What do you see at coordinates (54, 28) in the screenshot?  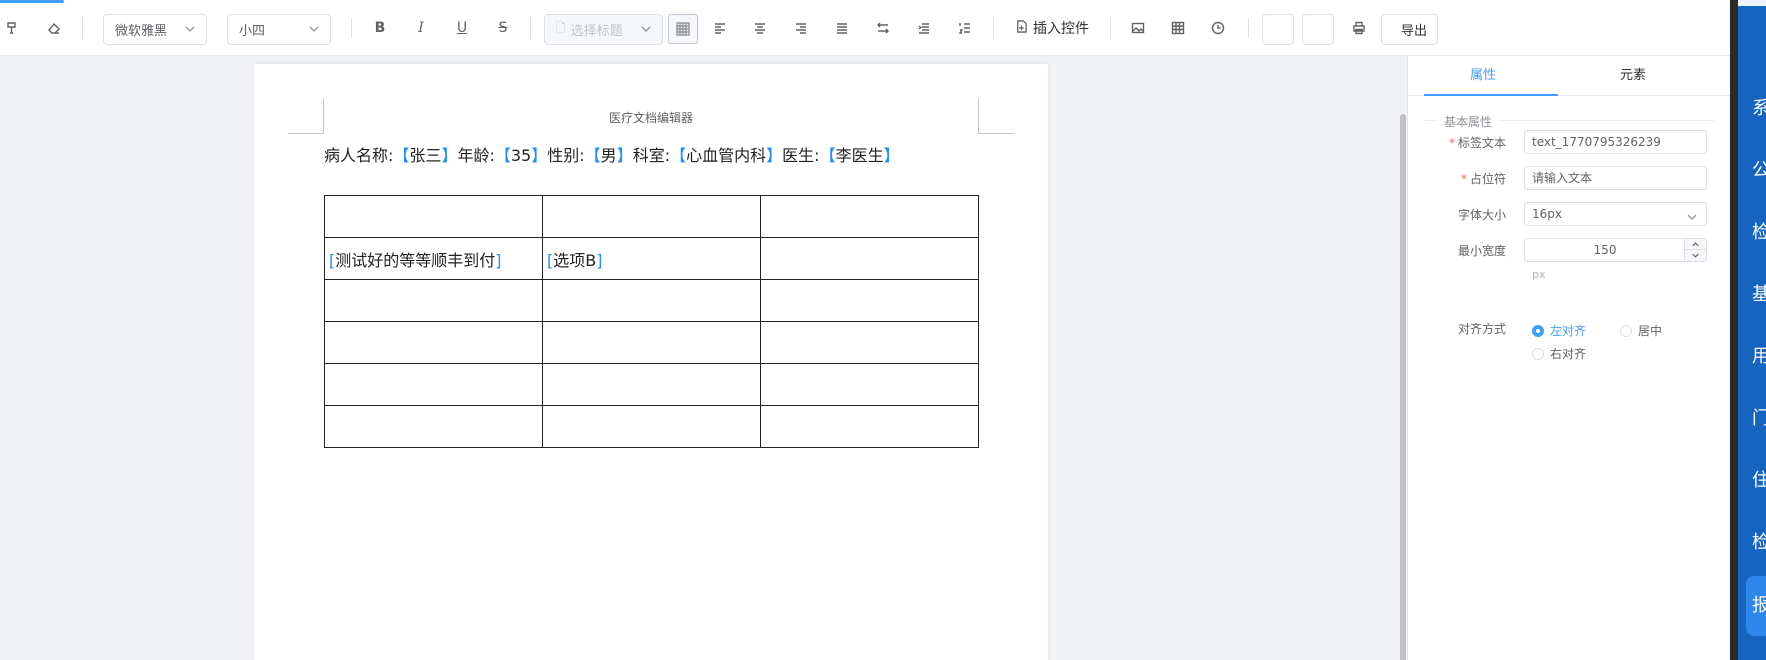 I see `eraser-icon` at bounding box center [54, 28].